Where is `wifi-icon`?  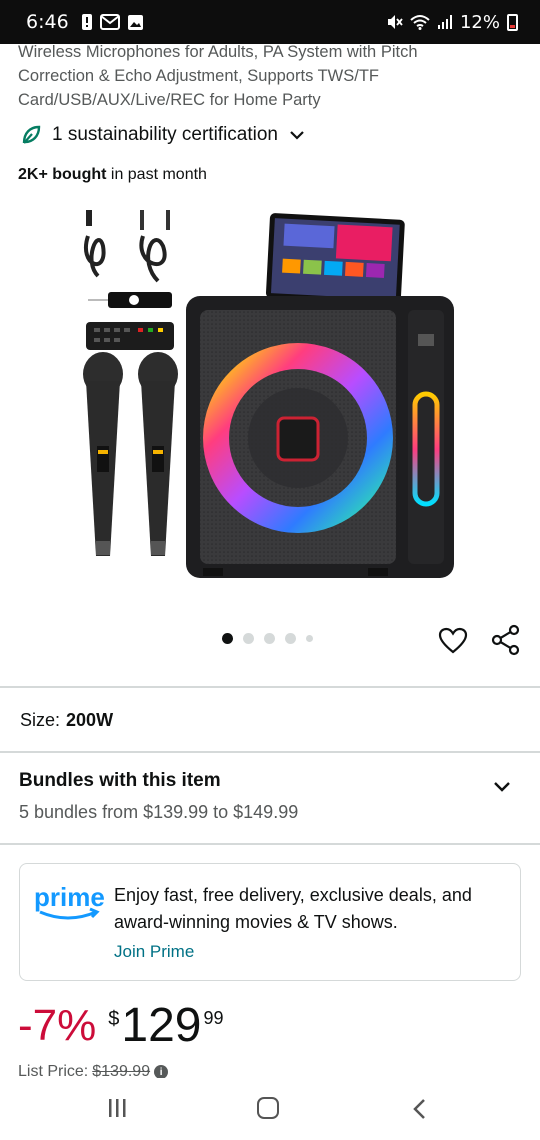
wifi-icon is located at coordinates (420, 22).